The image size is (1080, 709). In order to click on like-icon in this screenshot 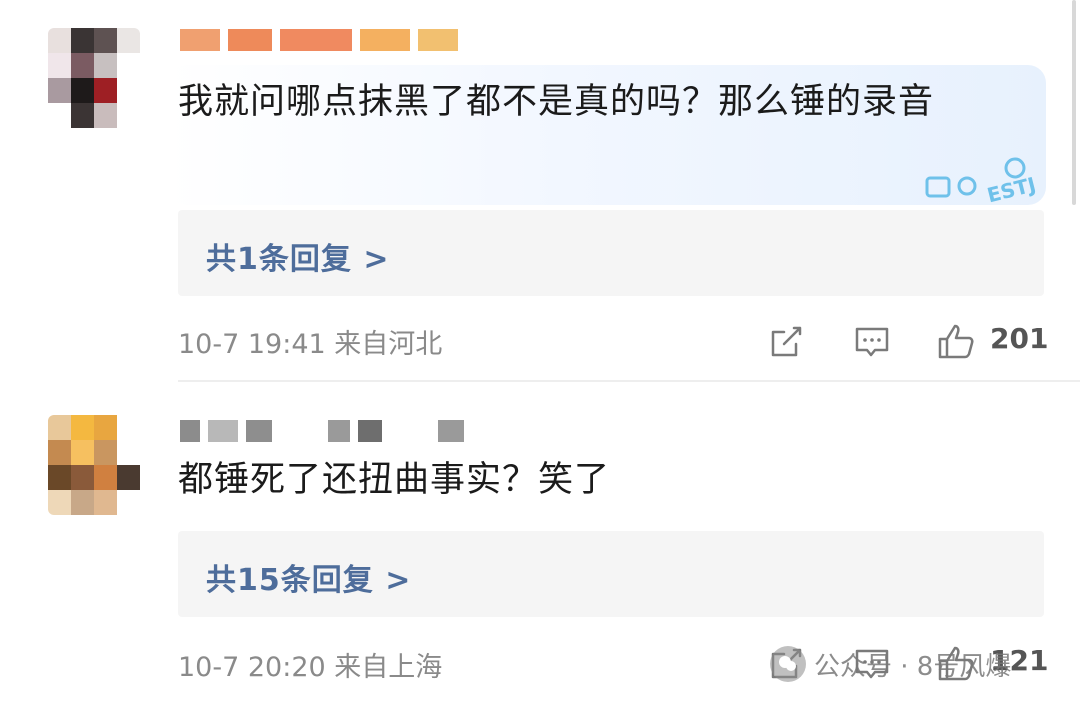, I will do `click(956, 342)`.